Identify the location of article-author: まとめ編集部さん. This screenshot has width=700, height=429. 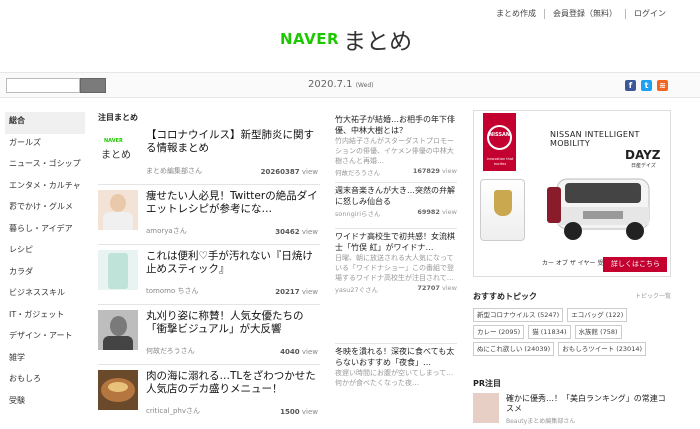
(174, 171).